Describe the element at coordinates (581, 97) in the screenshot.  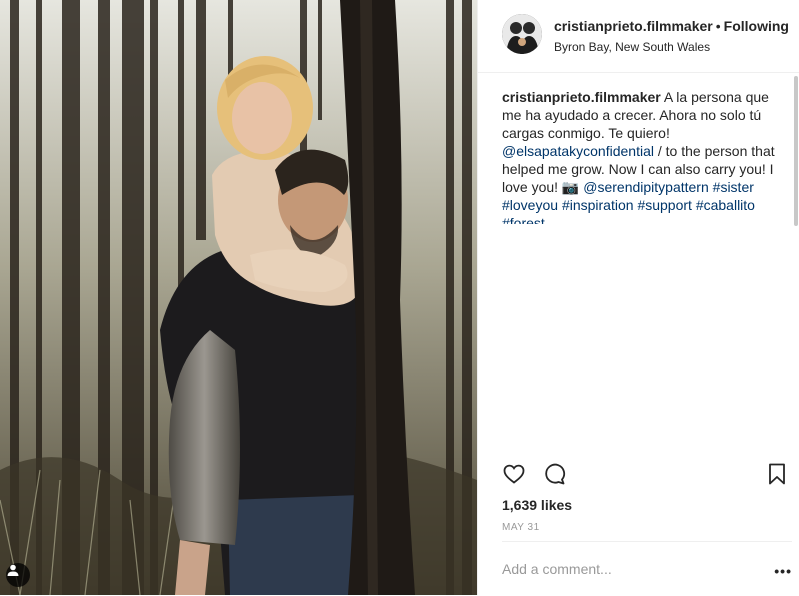
I see `caption-username: cristianprieto.filmmaker` at that location.